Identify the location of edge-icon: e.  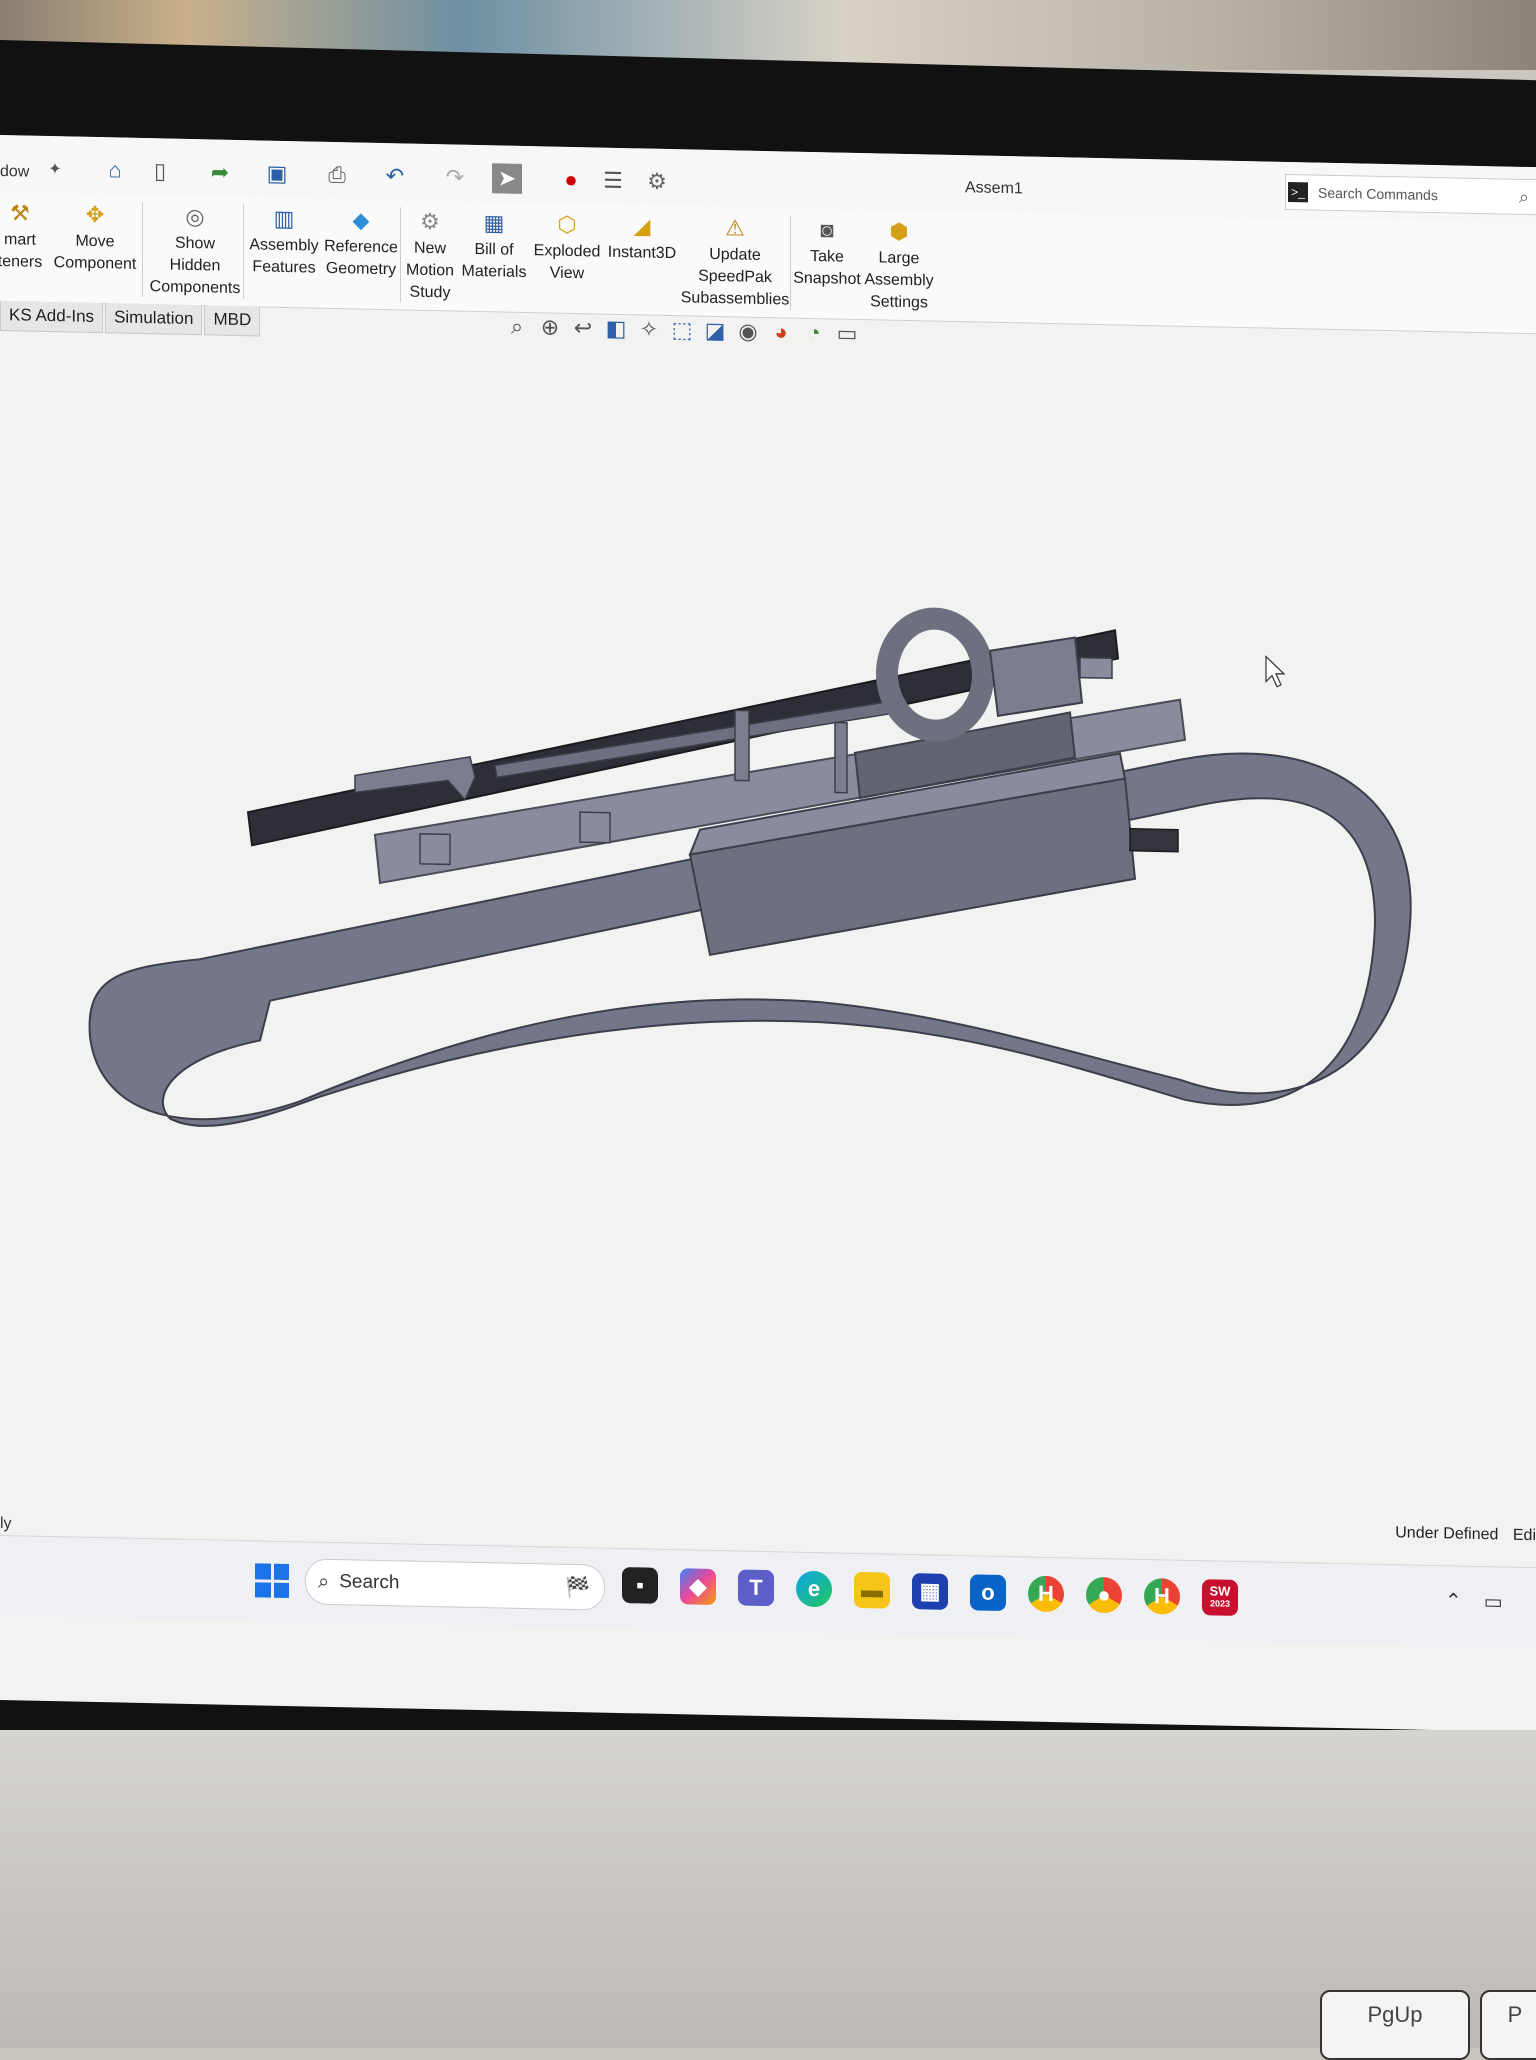
(814, 1589).